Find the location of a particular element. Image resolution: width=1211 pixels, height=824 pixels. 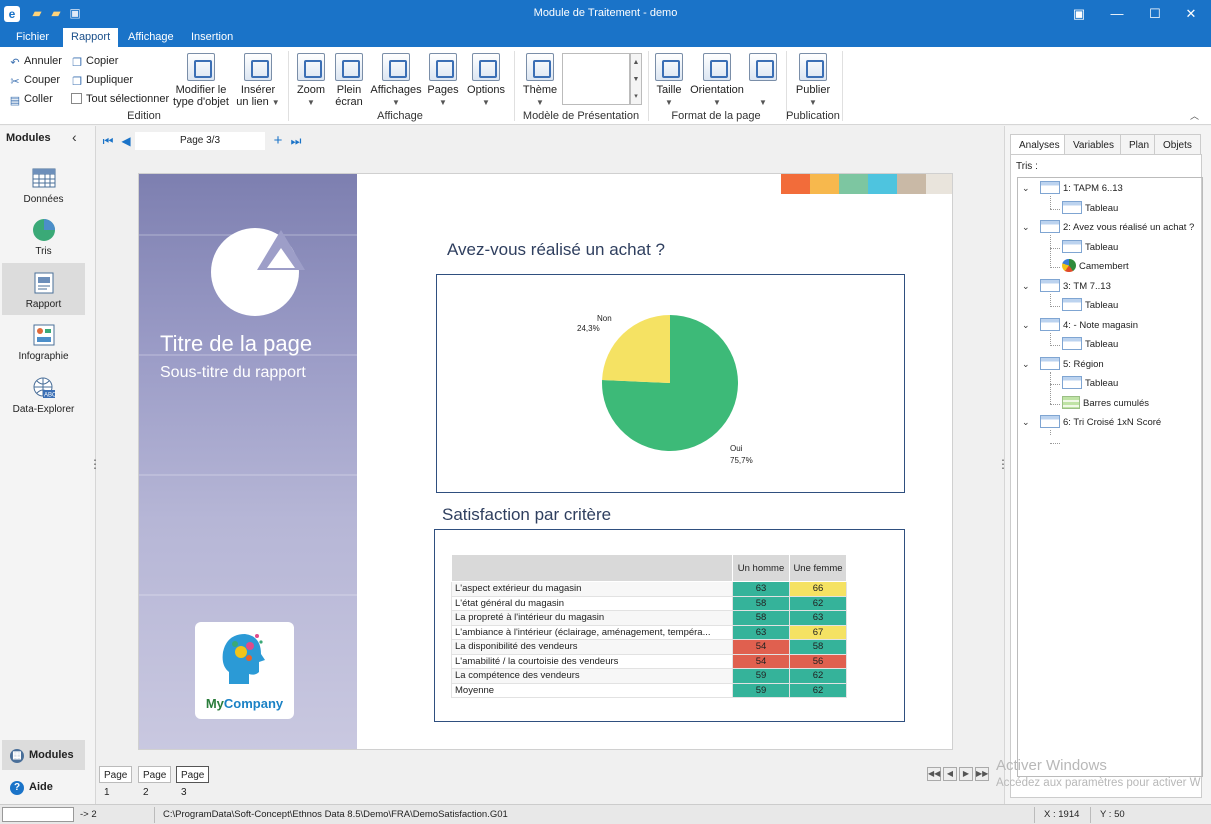

left-splitter-handle: ⋮ is located at coordinates (95, 464).